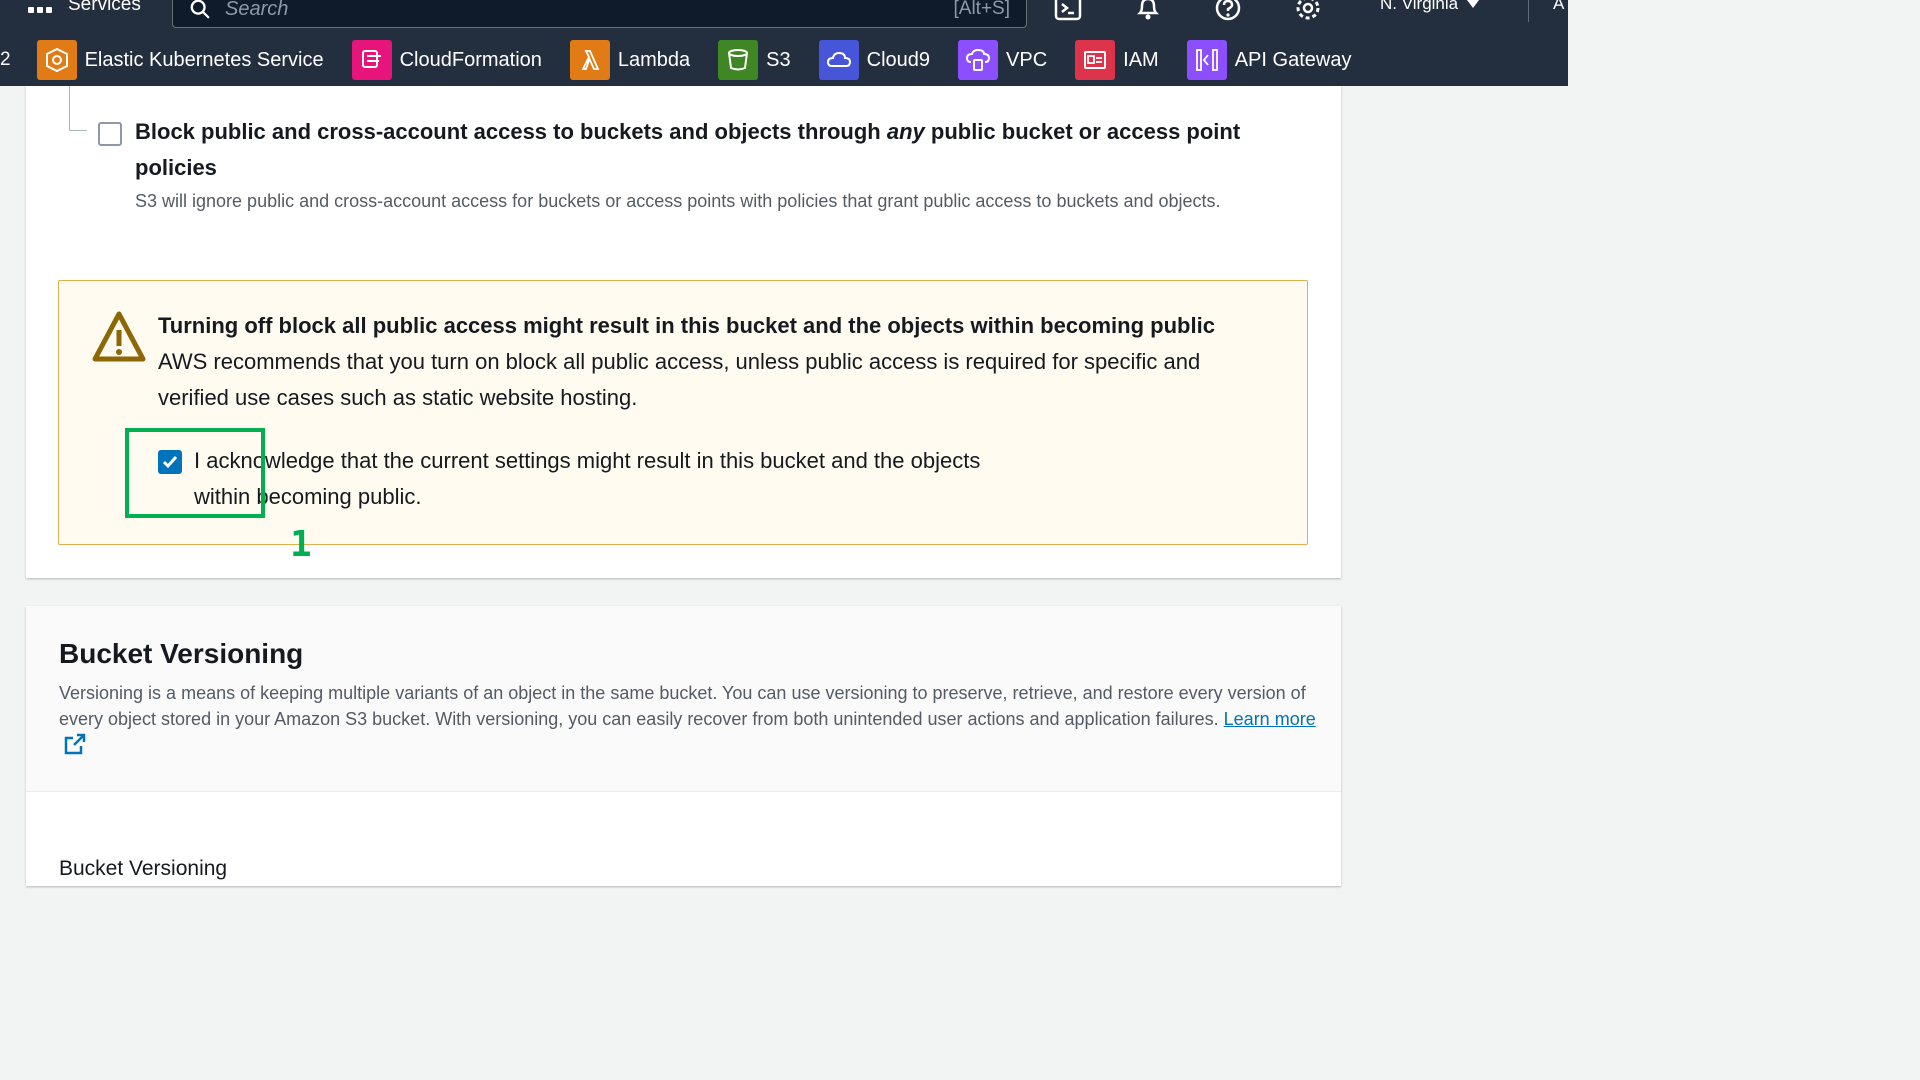 The height and width of the screenshot is (1080, 1920). What do you see at coordinates (1002, 60) in the screenshot?
I see `favorite-vpc: VPC` at bounding box center [1002, 60].